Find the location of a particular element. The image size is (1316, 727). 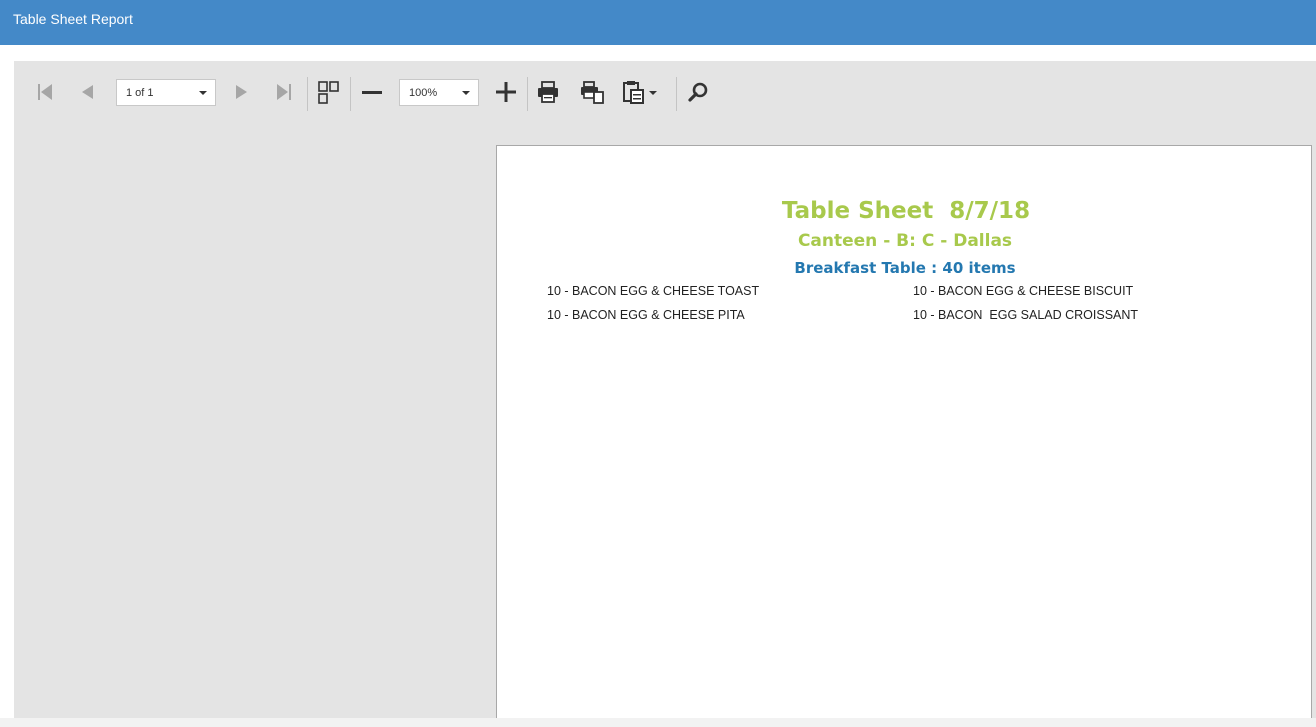

next-page-button is located at coordinates (241, 92).